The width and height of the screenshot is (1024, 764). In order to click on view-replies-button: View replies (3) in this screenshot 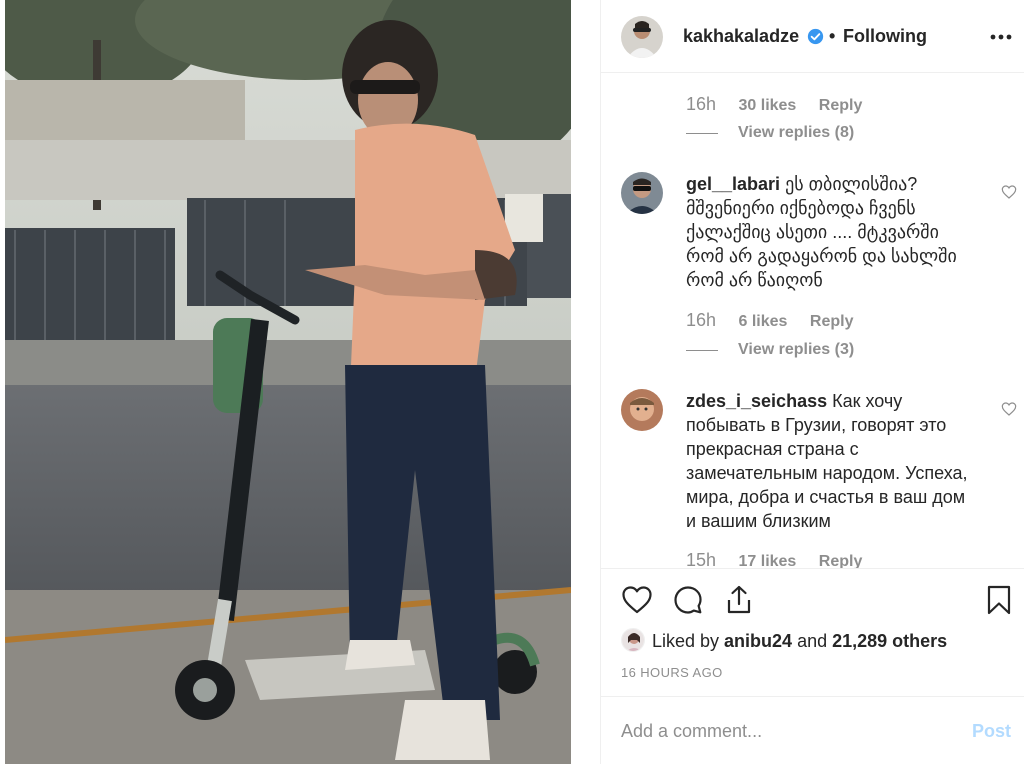, I will do `click(796, 350)`.